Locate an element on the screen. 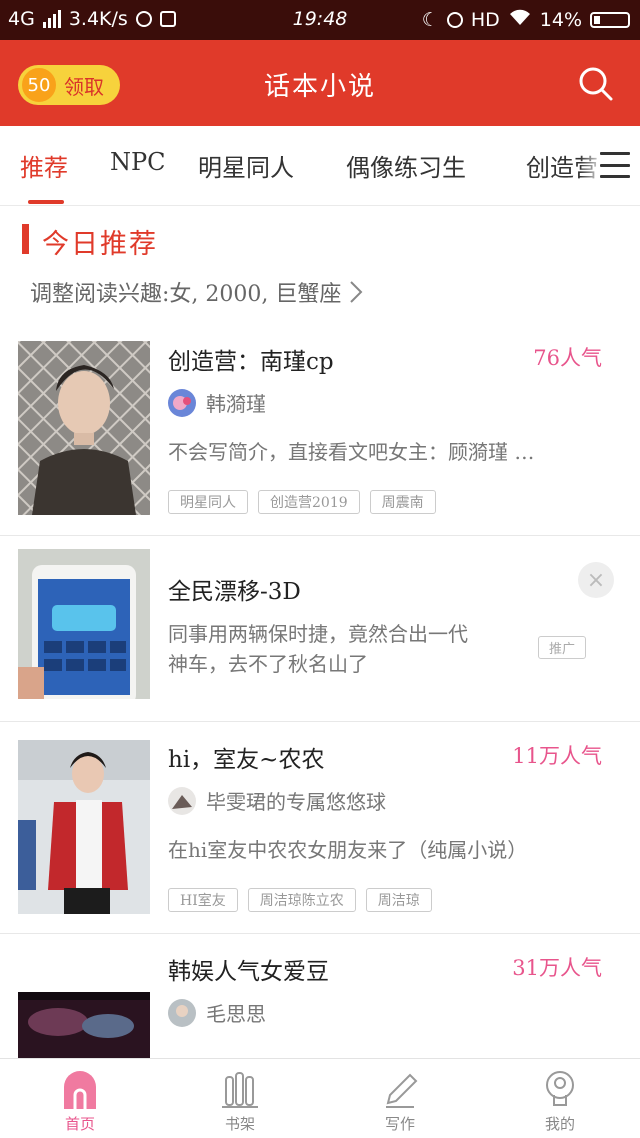 Image resolution: width=640 pixels, height=1138 pixels. menu-icon is located at coordinates (615, 165).